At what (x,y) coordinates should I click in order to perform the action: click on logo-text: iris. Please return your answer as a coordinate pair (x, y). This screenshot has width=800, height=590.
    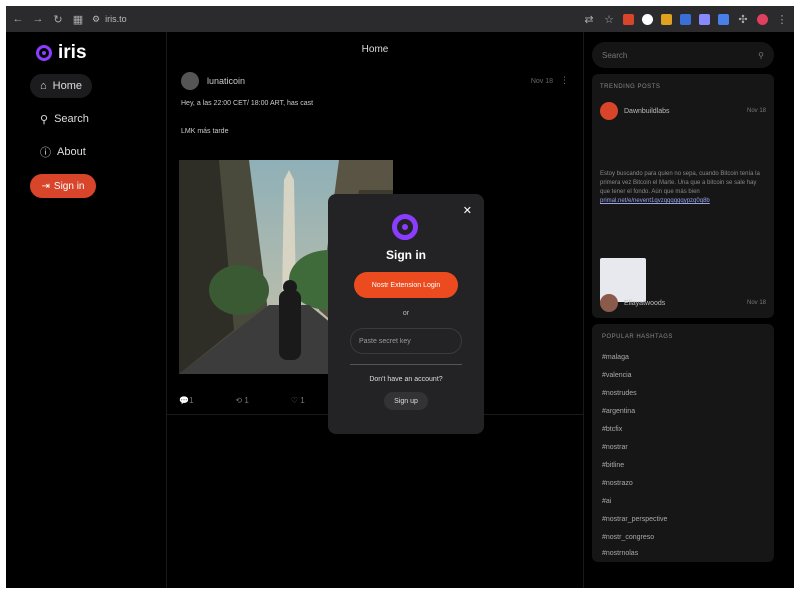
    Looking at the image, I should click on (72, 52).